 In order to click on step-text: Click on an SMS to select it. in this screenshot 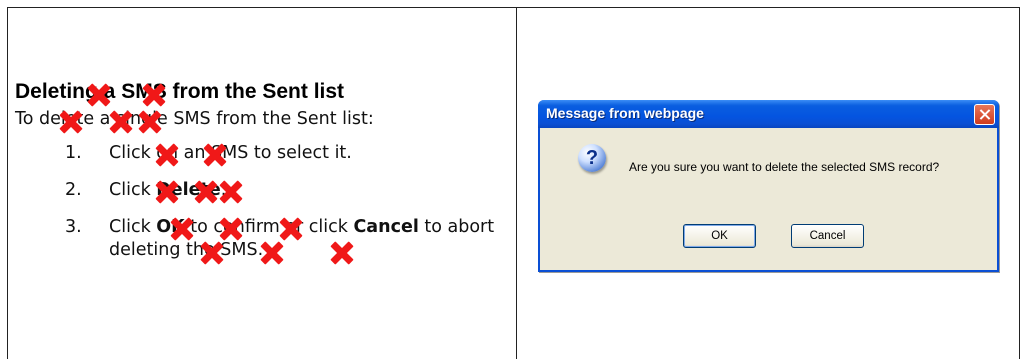, I will do `click(230, 153)`.